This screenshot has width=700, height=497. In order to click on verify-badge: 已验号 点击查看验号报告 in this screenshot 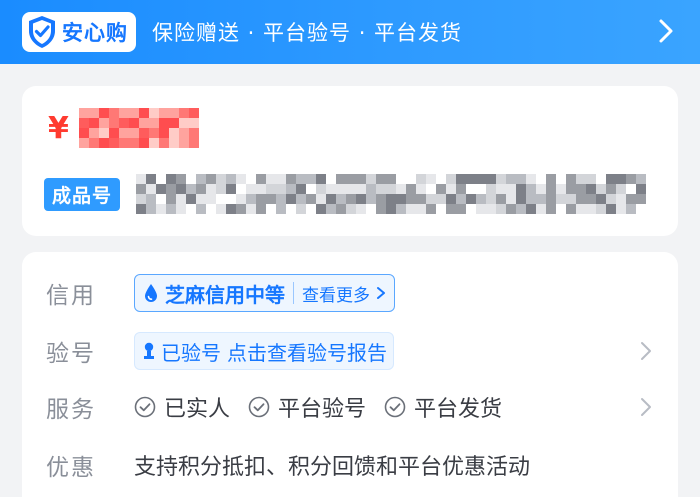, I will do `click(264, 351)`.